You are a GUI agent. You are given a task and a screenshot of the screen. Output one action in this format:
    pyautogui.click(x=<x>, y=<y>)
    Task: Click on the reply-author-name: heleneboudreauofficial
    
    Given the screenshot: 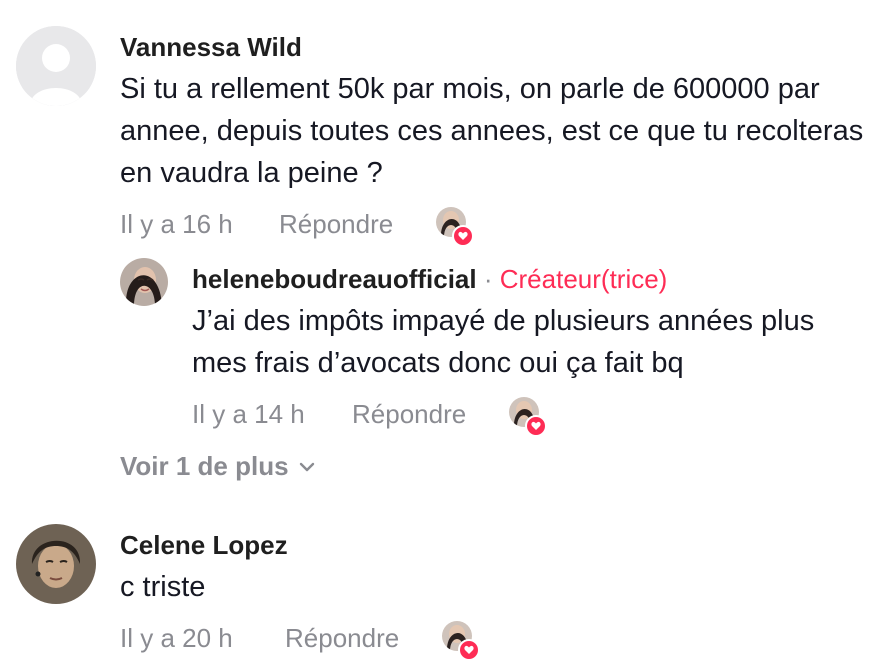 What is the action you would take?
    pyautogui.click(x=334, y=279)
    